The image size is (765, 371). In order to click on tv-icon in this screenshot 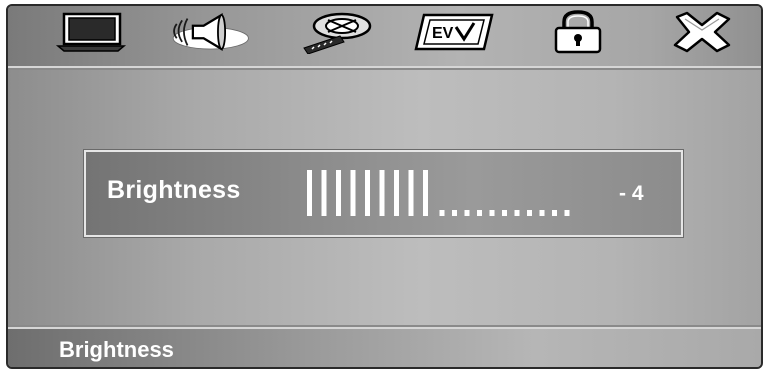, I will do `click(91, 32)`.